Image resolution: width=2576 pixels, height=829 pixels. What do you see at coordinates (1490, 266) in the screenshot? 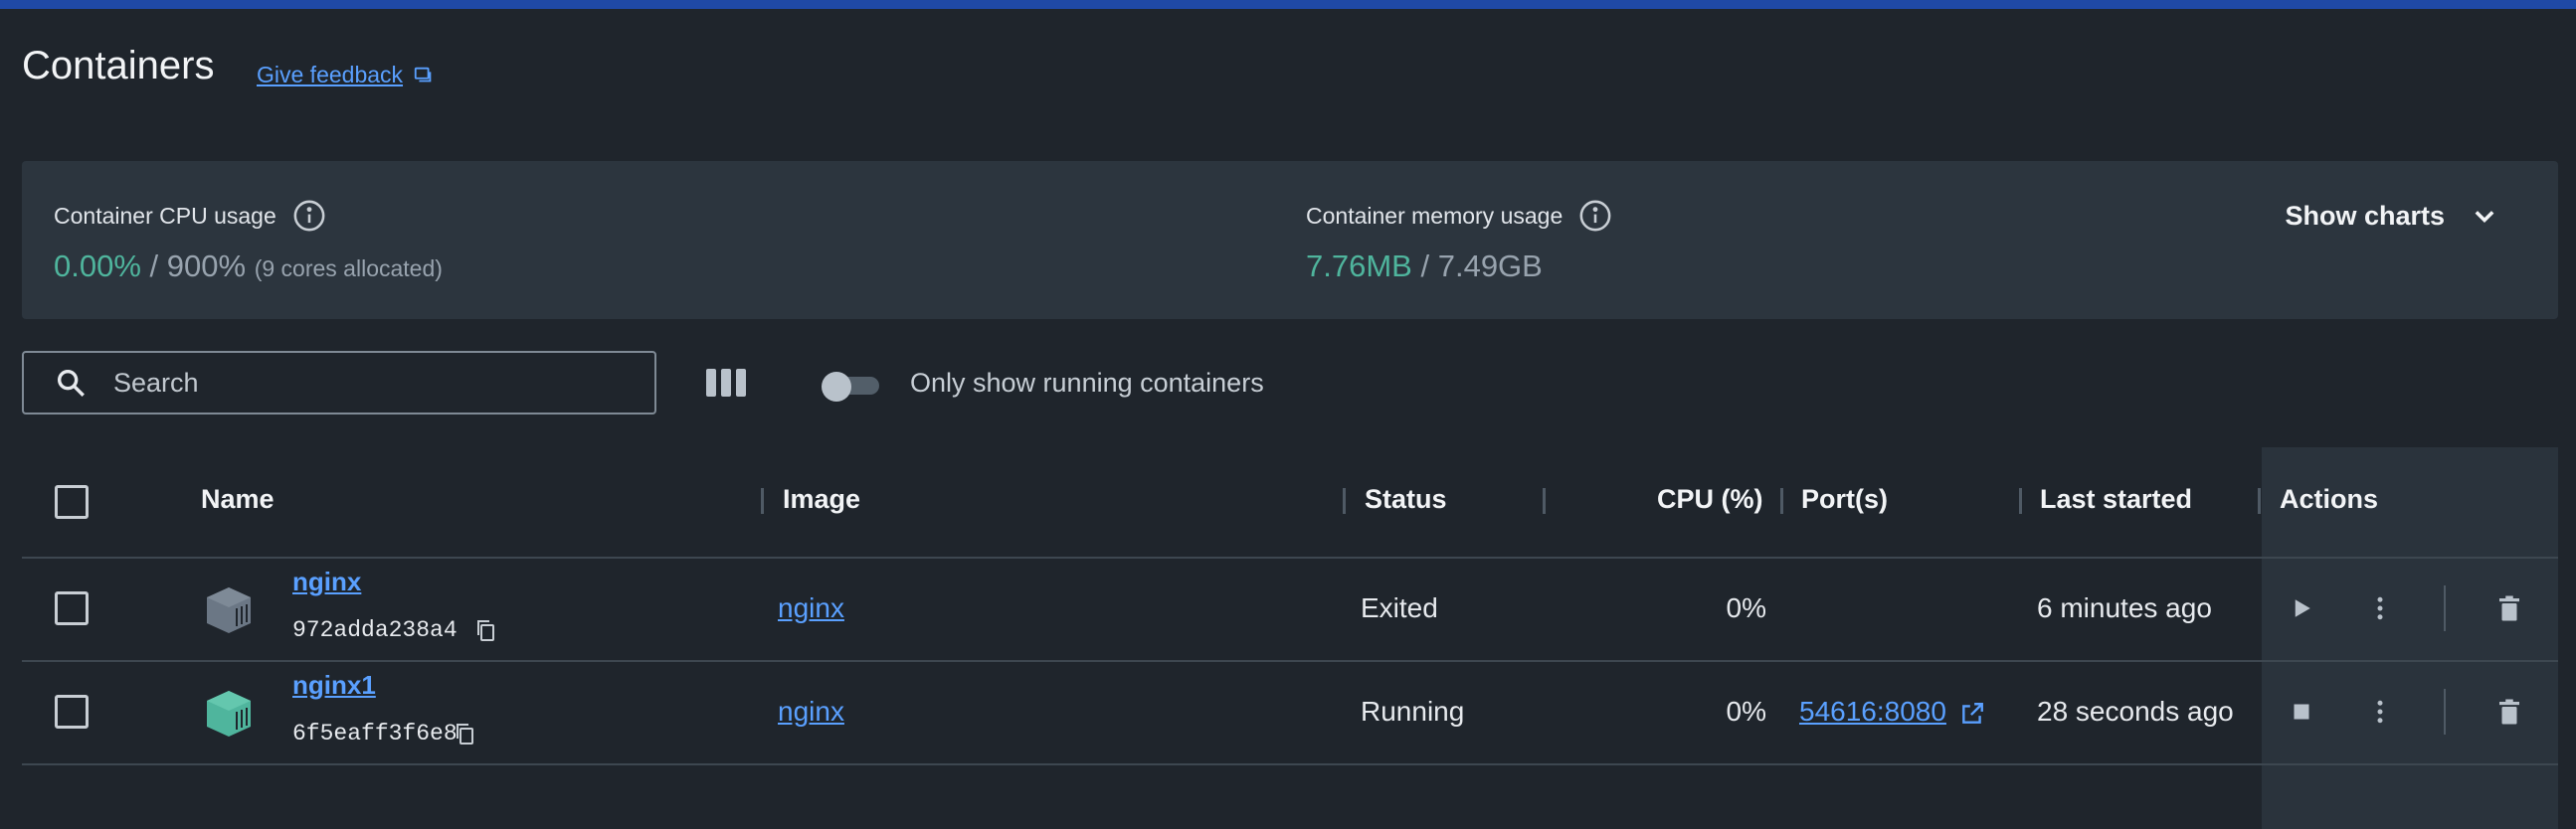
I see `memory-total: 7.49GB` at bounding box center [1490, 266].